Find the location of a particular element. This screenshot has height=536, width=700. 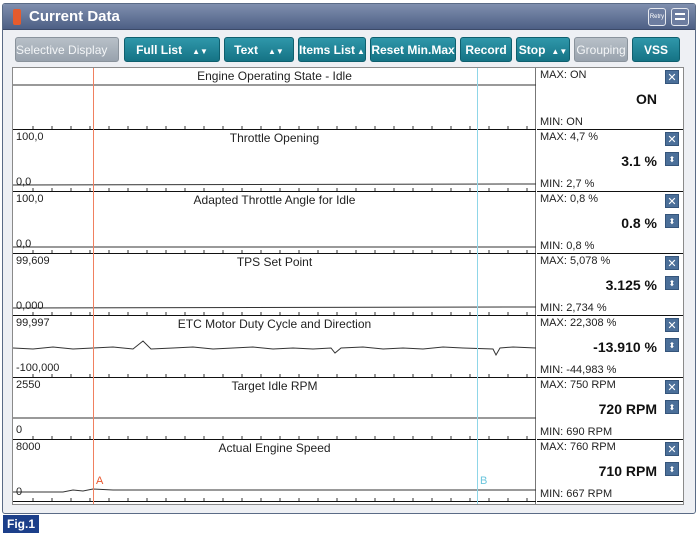

graph-title: Actual Engine Speed is located at coordinates (274, 448).